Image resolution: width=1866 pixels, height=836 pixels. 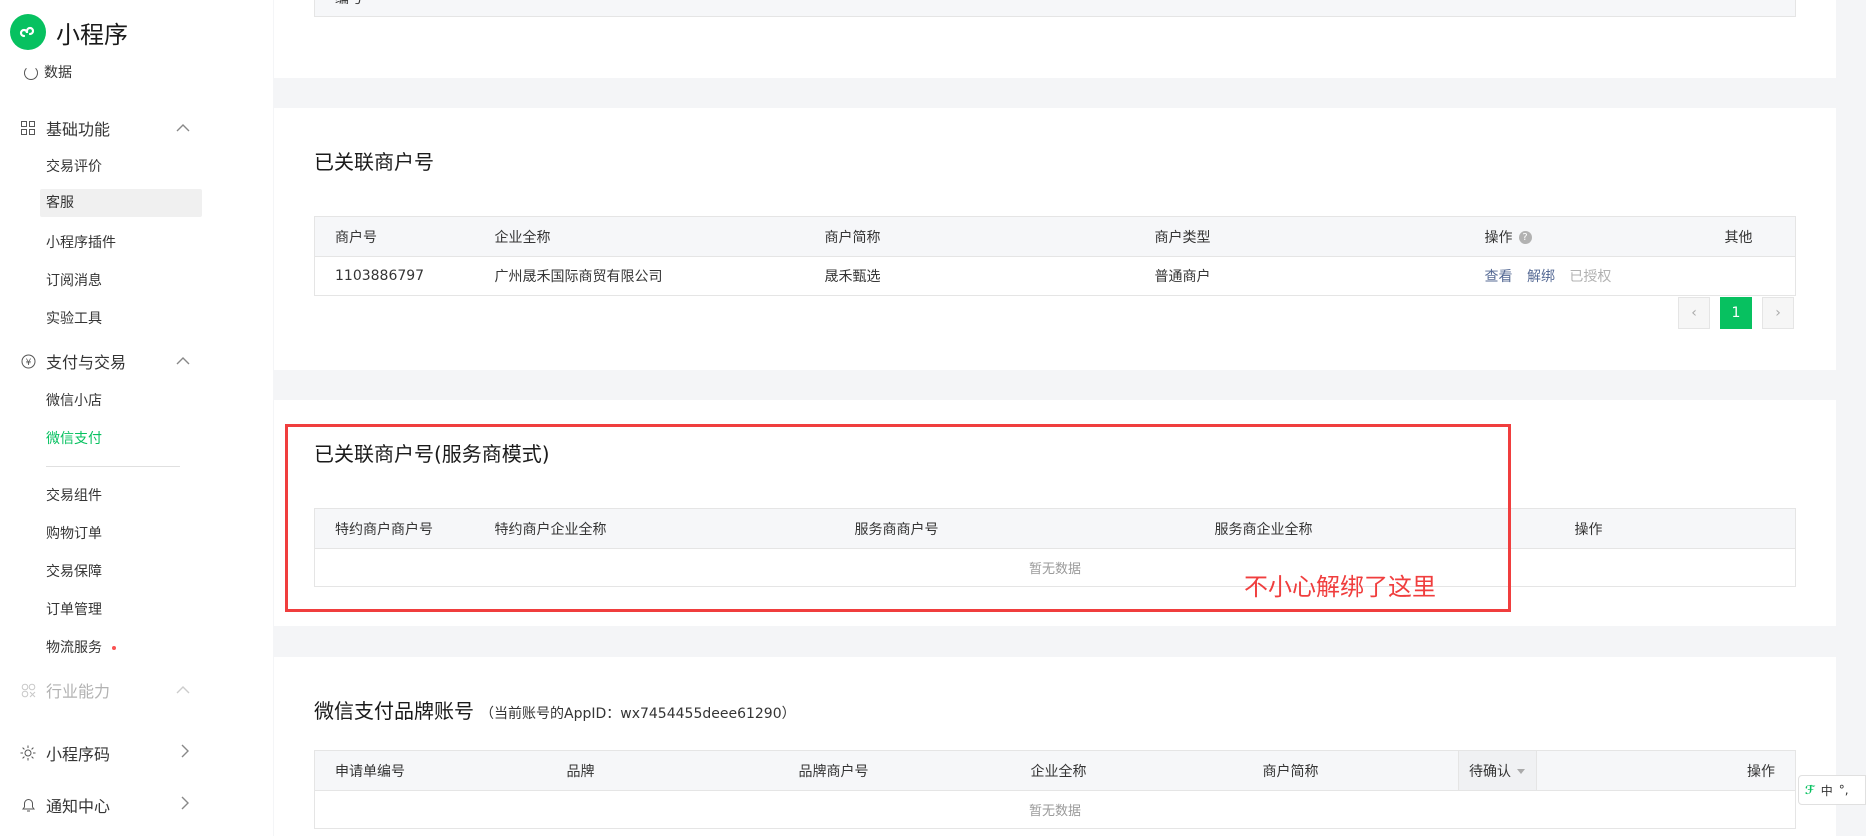 I want to click on notification-dot, so click(x=114, y=648).